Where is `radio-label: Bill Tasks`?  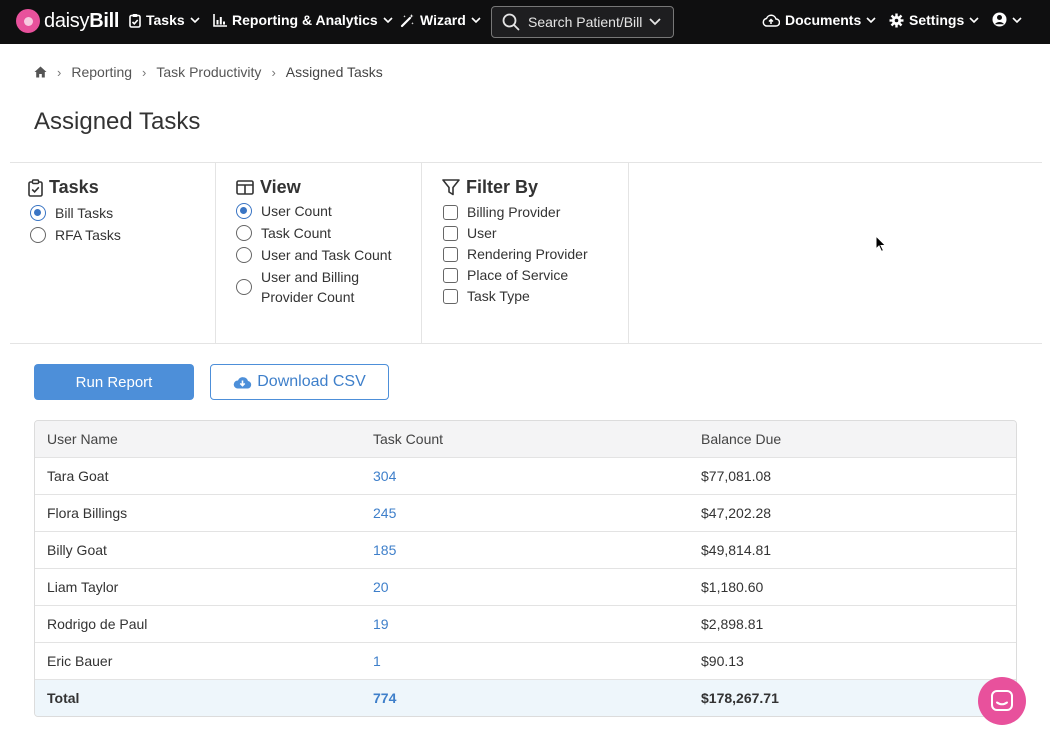
radio-label: Bill Tasks is located at coordinates (84, 213).